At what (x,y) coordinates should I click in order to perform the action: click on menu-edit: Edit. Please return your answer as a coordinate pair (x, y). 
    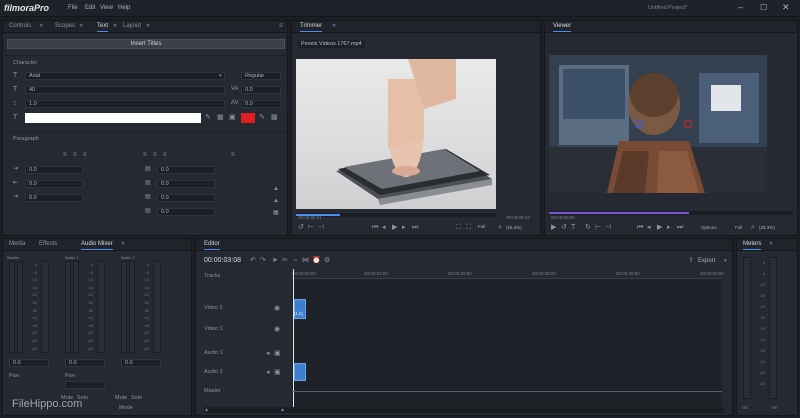
    Looking at the image, I should click on (90, 8).